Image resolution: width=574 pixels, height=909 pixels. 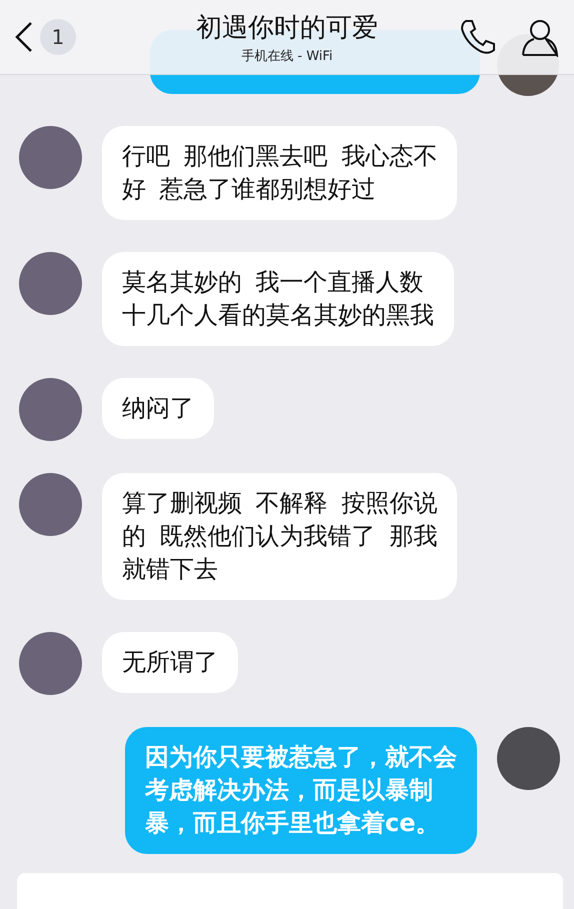 What do you see at coordinates (292, 823) in the screenshot?
I see `message-text: 暴，而且你手里也拿着ce。` at bounding box center [292, 823].